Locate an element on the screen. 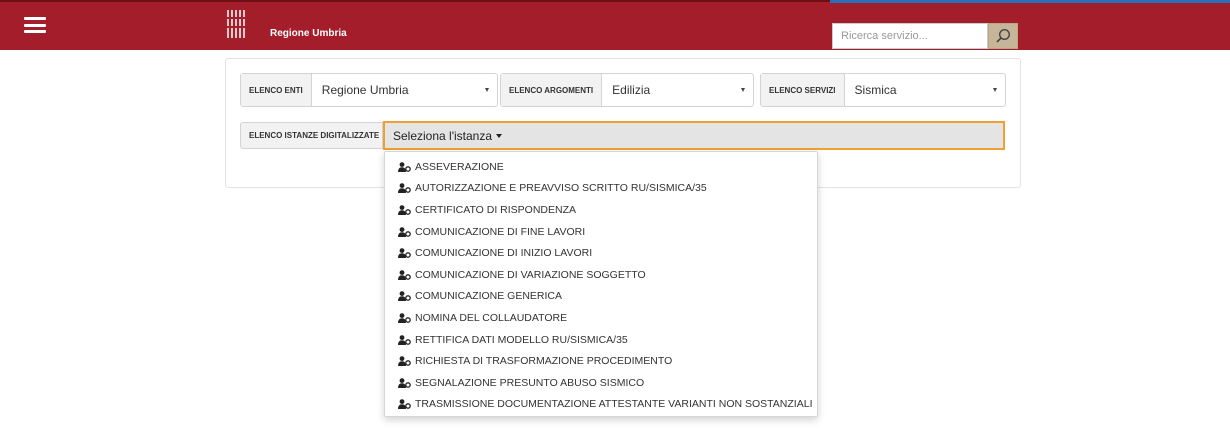 Image resolution: width=1230 pixels, height=437 pixels. enti-value: Regione Umbria is located at coordinates (404, 90).